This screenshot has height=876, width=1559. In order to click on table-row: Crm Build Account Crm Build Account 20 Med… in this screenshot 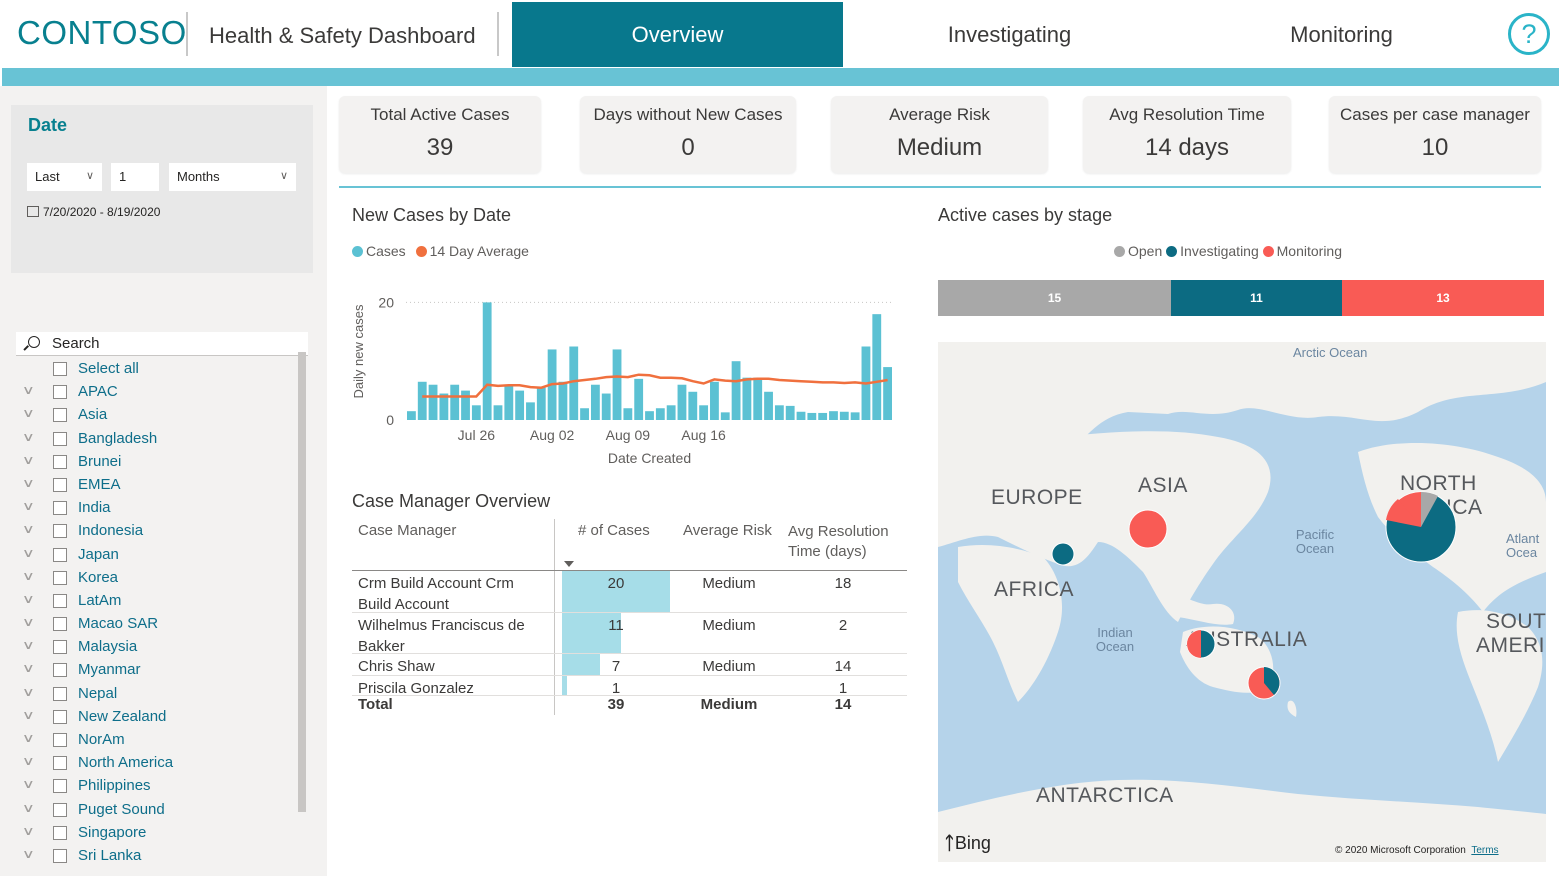, I will do `click(629, 592)`.